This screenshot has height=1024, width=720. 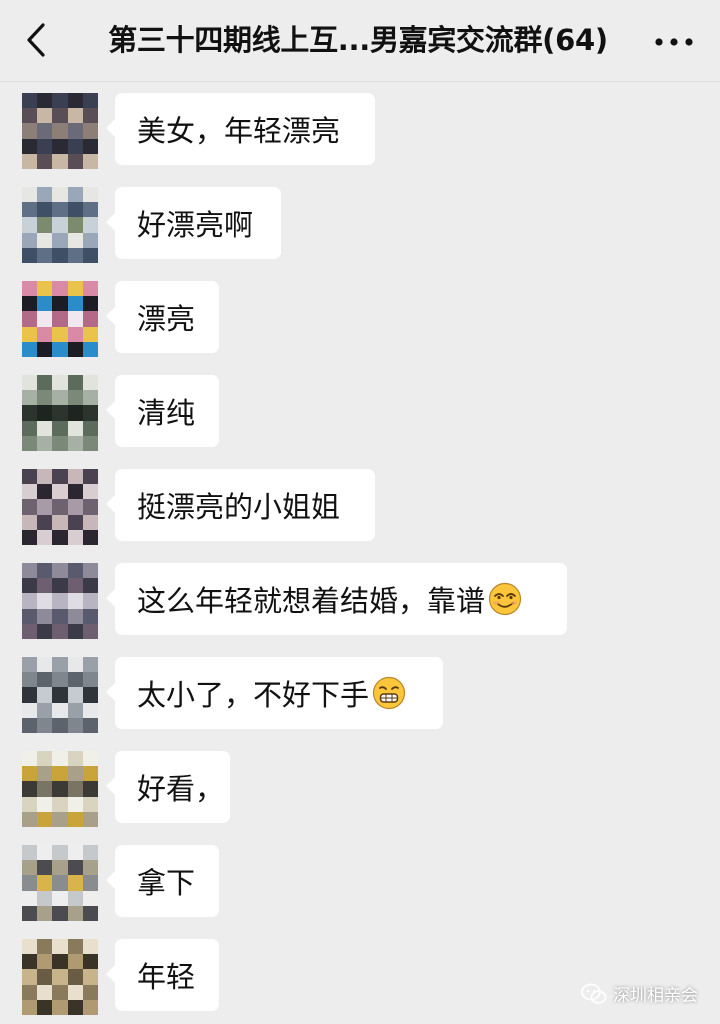 What do you see at coordinates (162, 411) in the screenshot?
I see `message-bubble: 清纯` at bounding box center [162, 411].